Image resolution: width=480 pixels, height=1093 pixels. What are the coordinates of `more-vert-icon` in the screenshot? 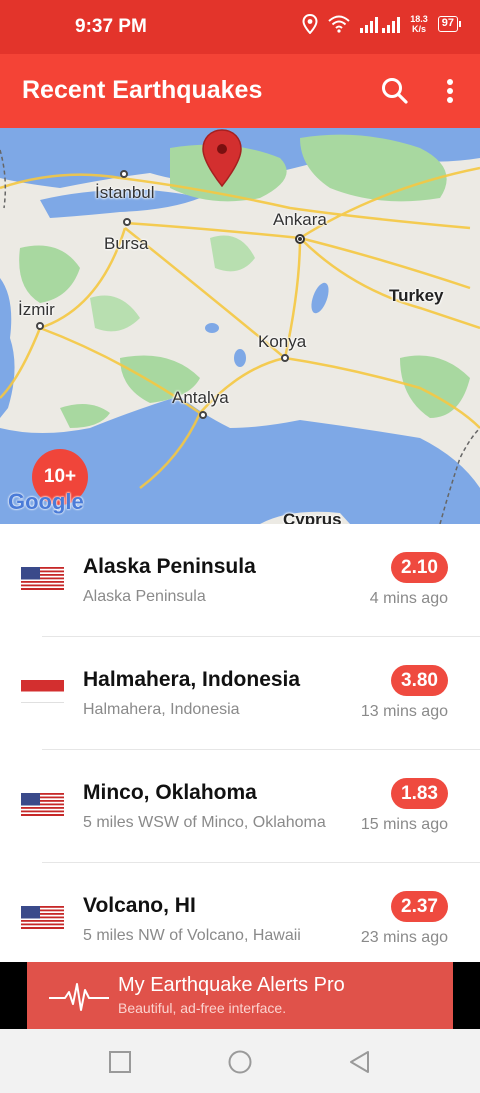 It's located at (450, 91).